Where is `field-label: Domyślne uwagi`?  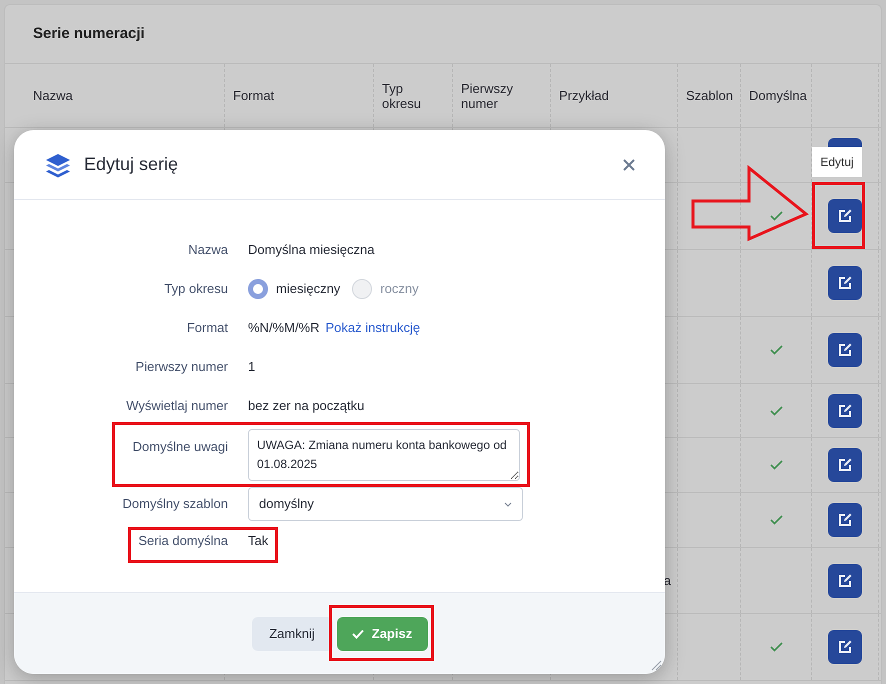 field-label: Domyślne uwagi is located at coordinates (180, 447).